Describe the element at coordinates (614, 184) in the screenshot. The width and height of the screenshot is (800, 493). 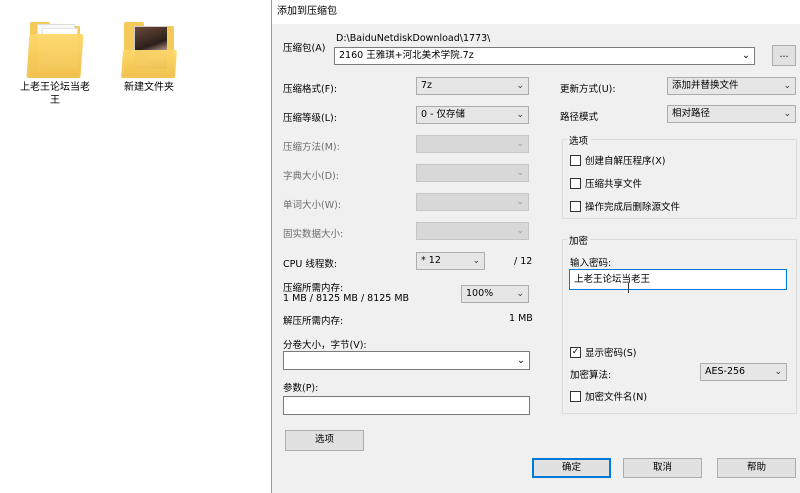
I see `shared-label: 压缩共享文件` at that location.